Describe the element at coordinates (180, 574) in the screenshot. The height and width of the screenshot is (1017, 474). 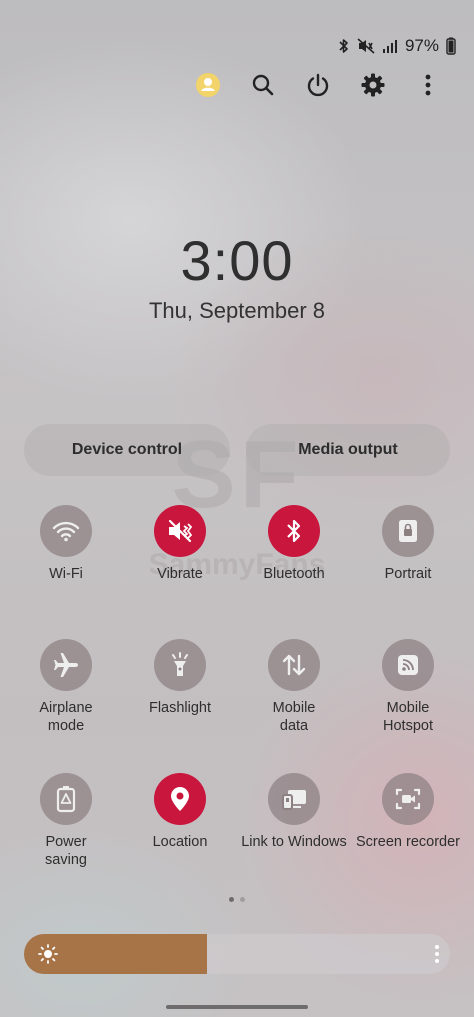
I see `vibrate-label: Vibrate` at that location.